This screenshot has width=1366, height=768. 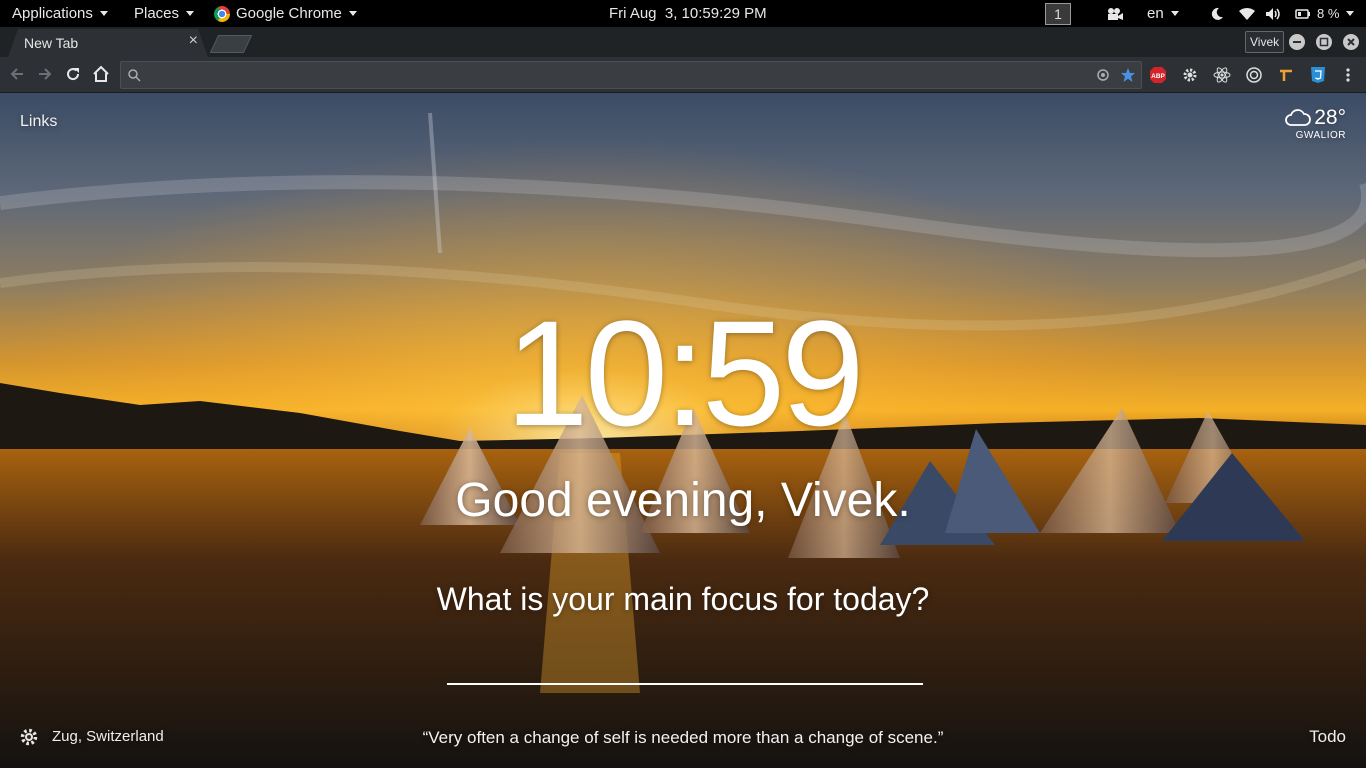 I want to click on clock-text: Fri Aug 3, 10:59:29 PM, so click(x=688, y=13).